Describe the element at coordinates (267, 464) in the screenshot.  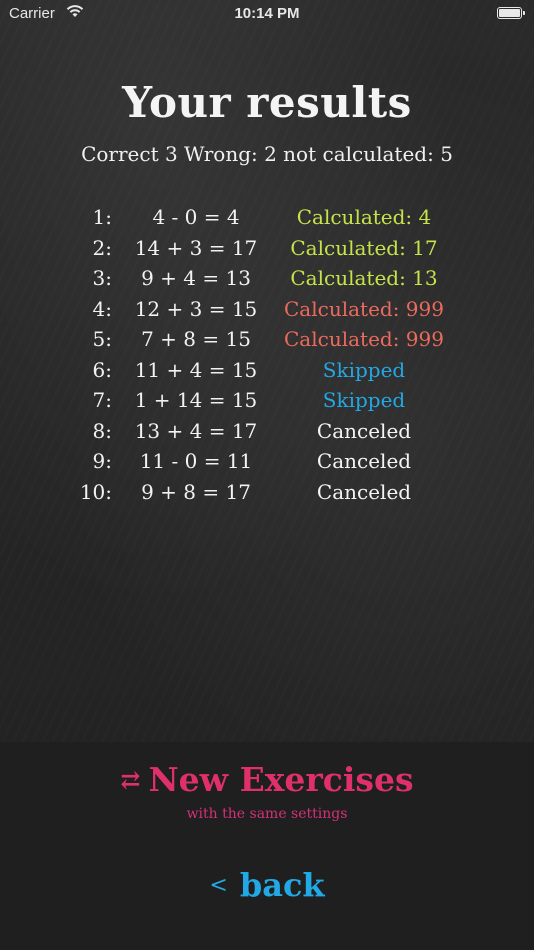
I see `result-row: 9: 11 - 0 = 11 Canceled` at that location.